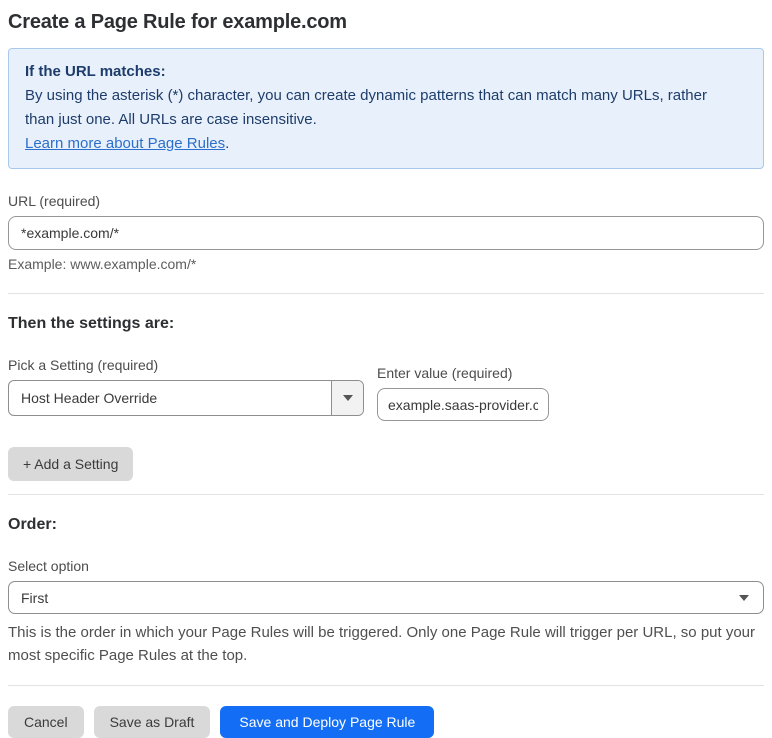 The image size is (772, 738). Describe the element at coordinates (83, 365) in the screenshot. I see `setting-label: Pick a Setting (required)` at that location.